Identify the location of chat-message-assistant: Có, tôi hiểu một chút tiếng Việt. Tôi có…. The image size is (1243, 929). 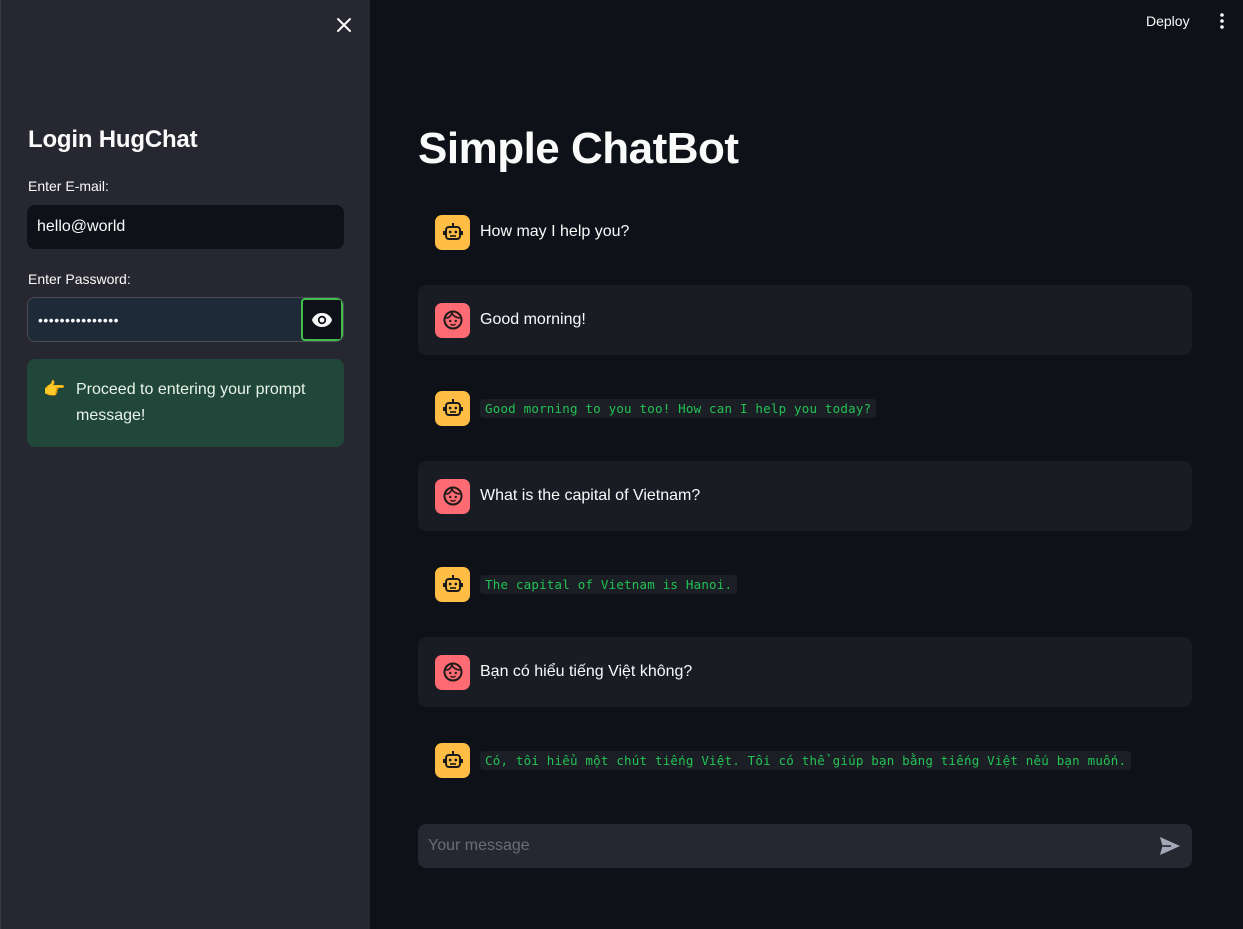
(805, 760).